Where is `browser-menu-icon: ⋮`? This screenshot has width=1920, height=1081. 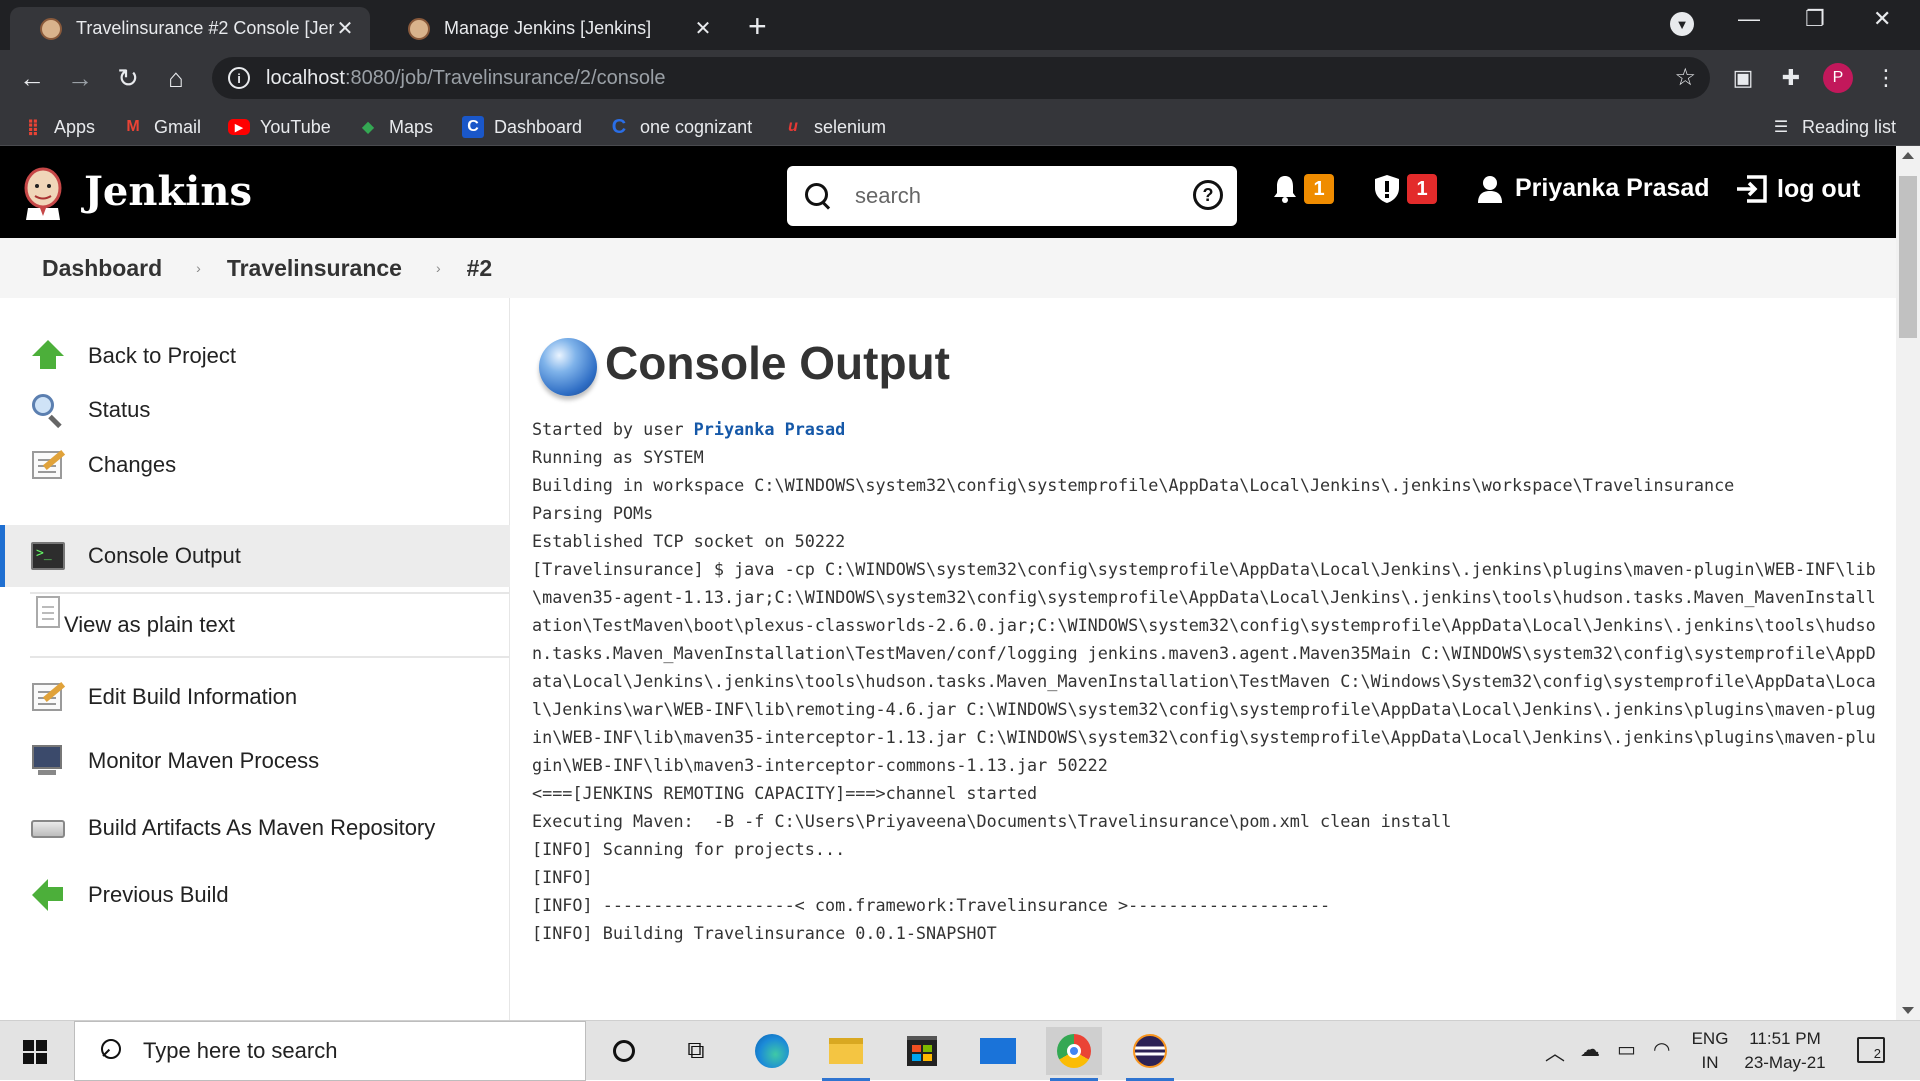
browser-menu-icon: ⋮ is located at coordinates (1886, 78).